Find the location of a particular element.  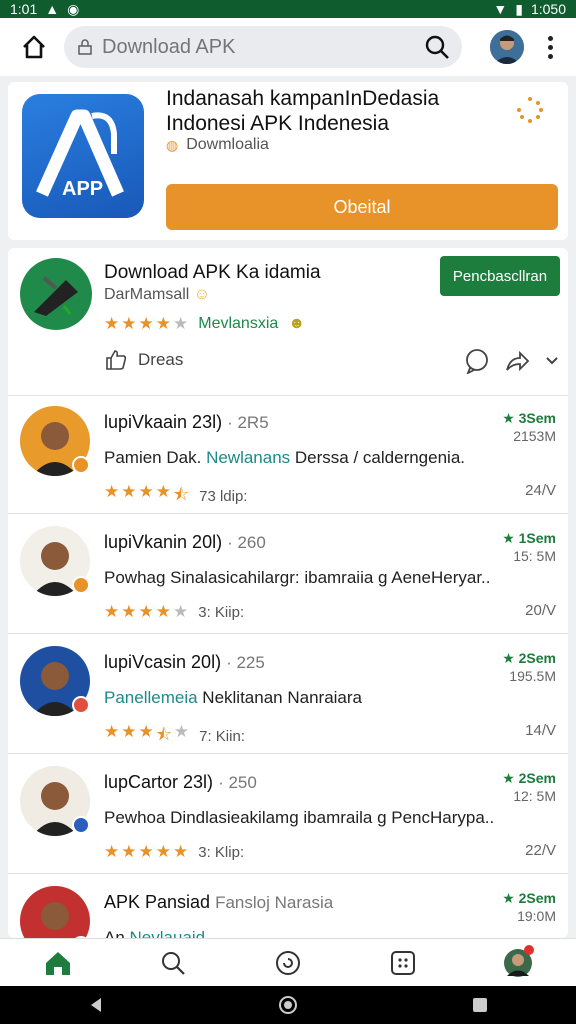

share-icon is located at coordinates (517, 361).